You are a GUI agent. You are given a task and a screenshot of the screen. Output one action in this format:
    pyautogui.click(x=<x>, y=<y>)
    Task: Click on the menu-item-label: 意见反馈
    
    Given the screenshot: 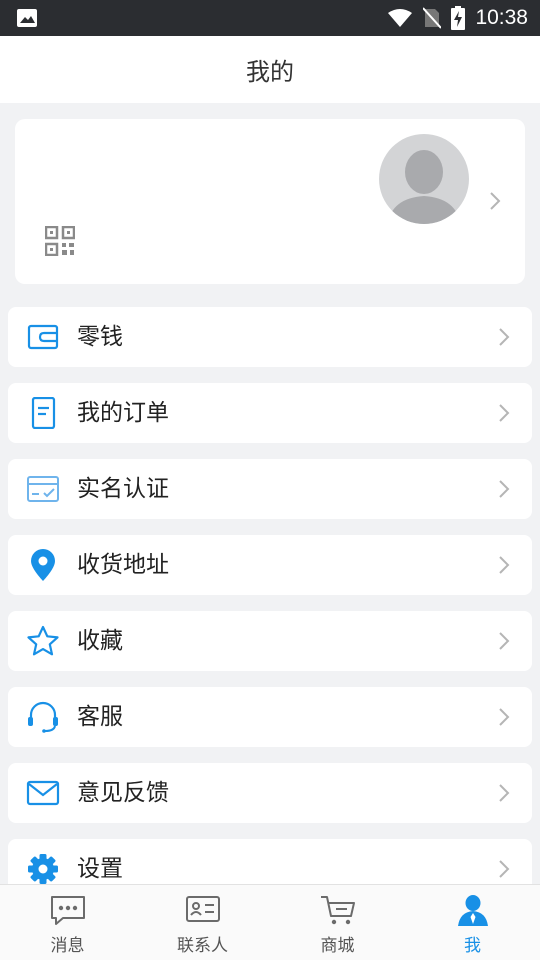 What is the action you would take?
    pyautogui.click(x=123, y=793)
    